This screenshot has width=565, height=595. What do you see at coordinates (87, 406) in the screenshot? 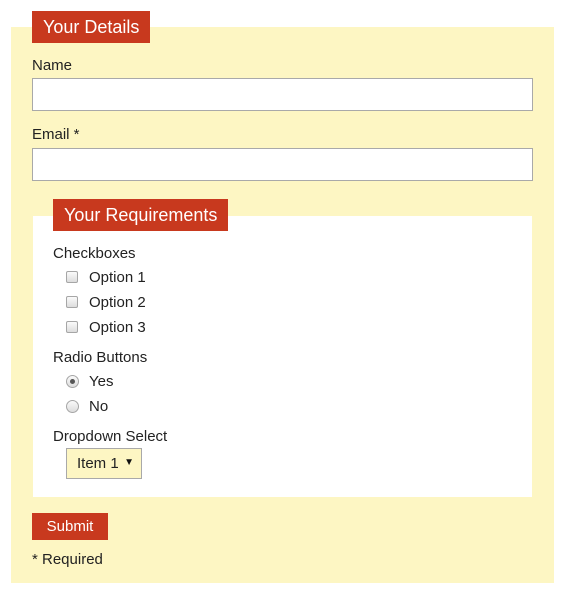
I see `radio-option-no: No` at bounding box center [87, 406].